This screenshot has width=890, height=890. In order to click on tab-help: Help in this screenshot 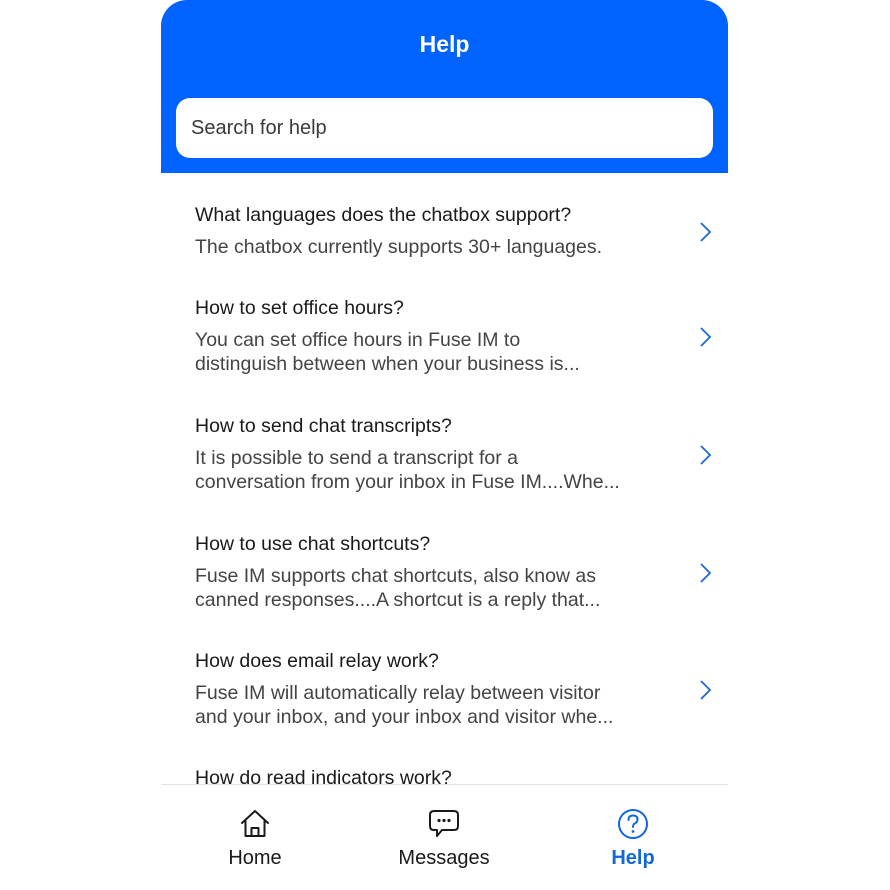, I will do `click(633, 838)`.